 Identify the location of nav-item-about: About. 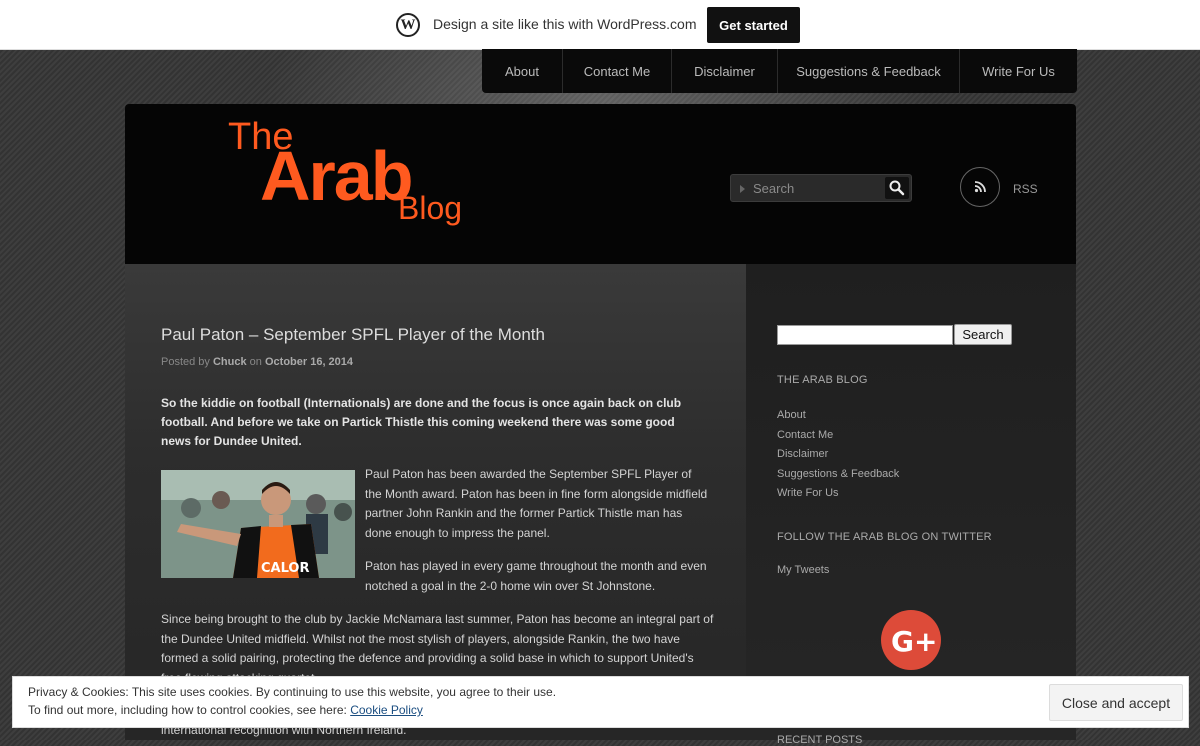
(522, 71).